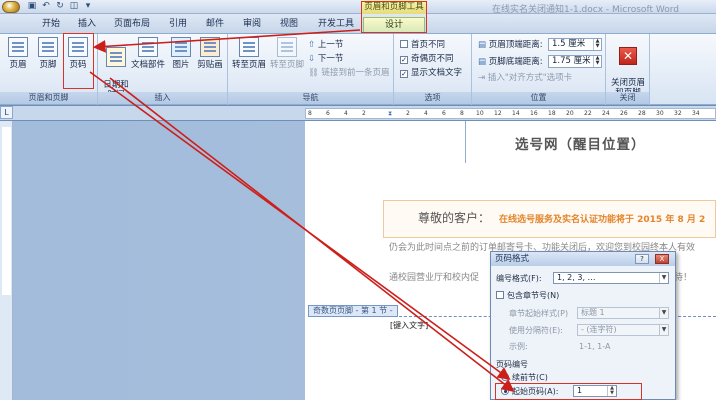  I want to click on header-top-distance-input: 1.5 厘米 ▲ ▼, so click(575, 44).